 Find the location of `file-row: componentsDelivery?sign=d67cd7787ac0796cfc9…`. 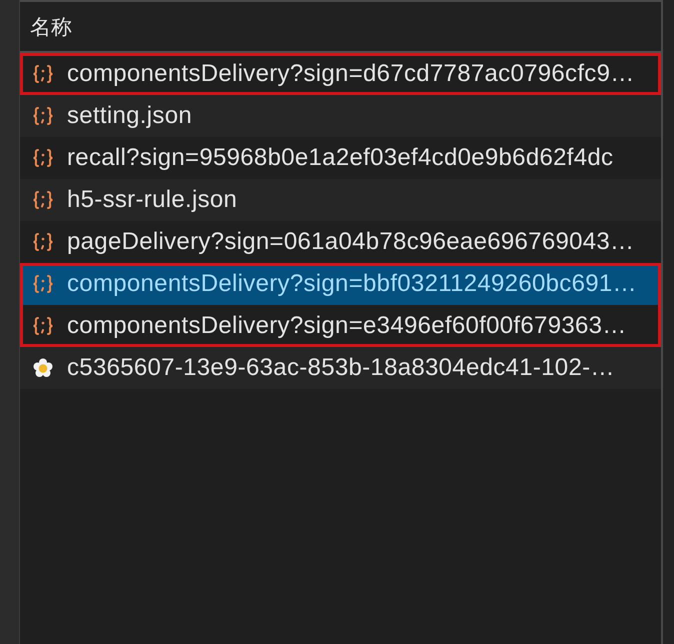

file-row: componentsDelivery?sign=d67cd7787ac0796cfc9… is located at coordinates (340, 74).